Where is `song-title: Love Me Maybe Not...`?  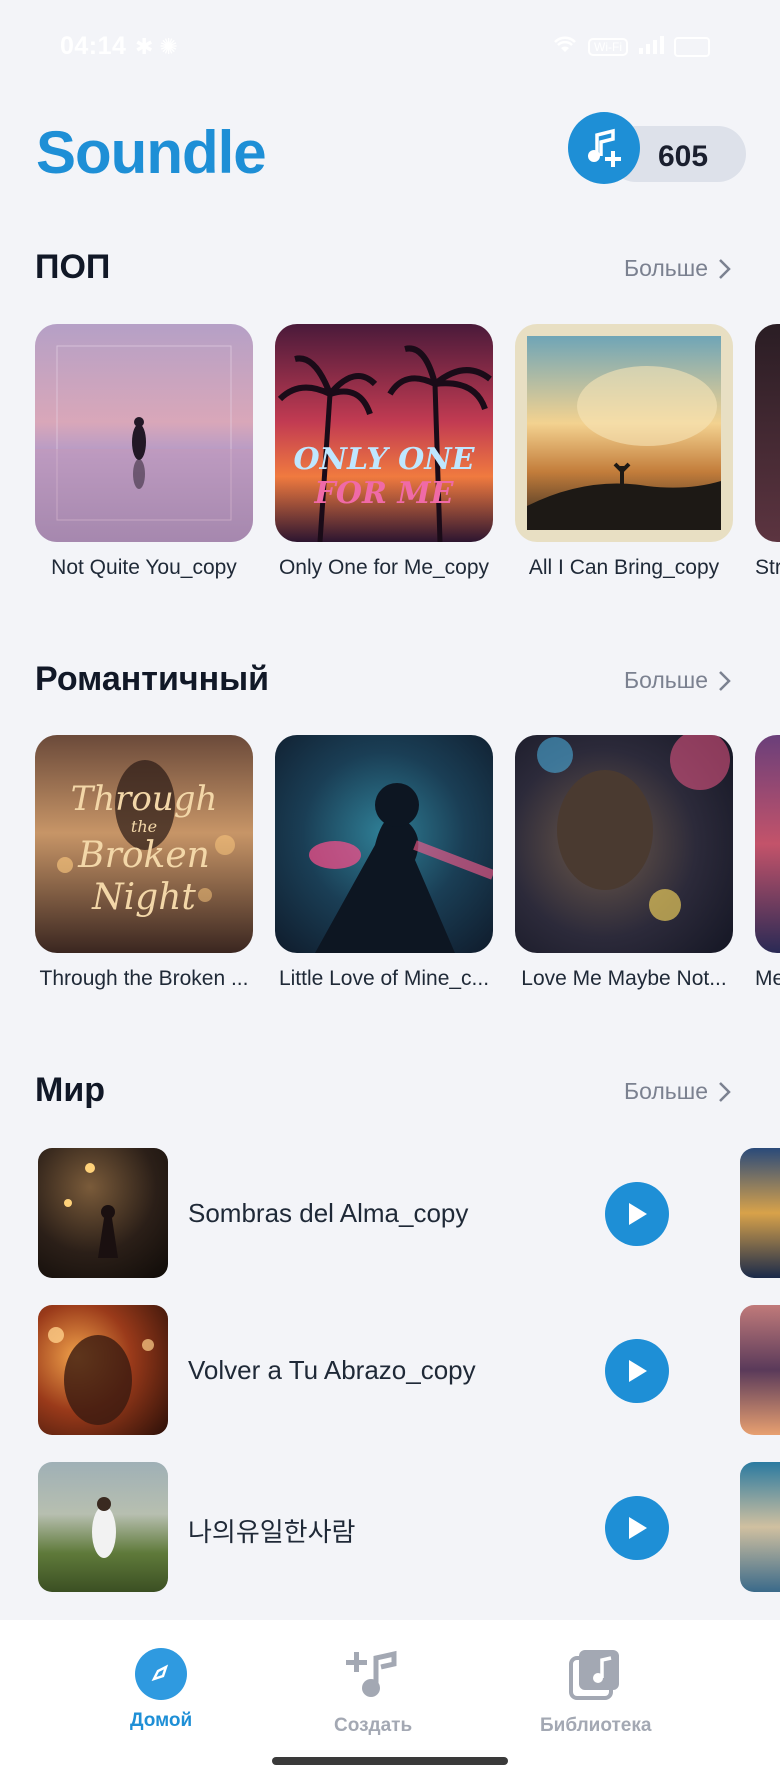
song-title: Love Me Maybe Not... is located at coordinates (624, 978).